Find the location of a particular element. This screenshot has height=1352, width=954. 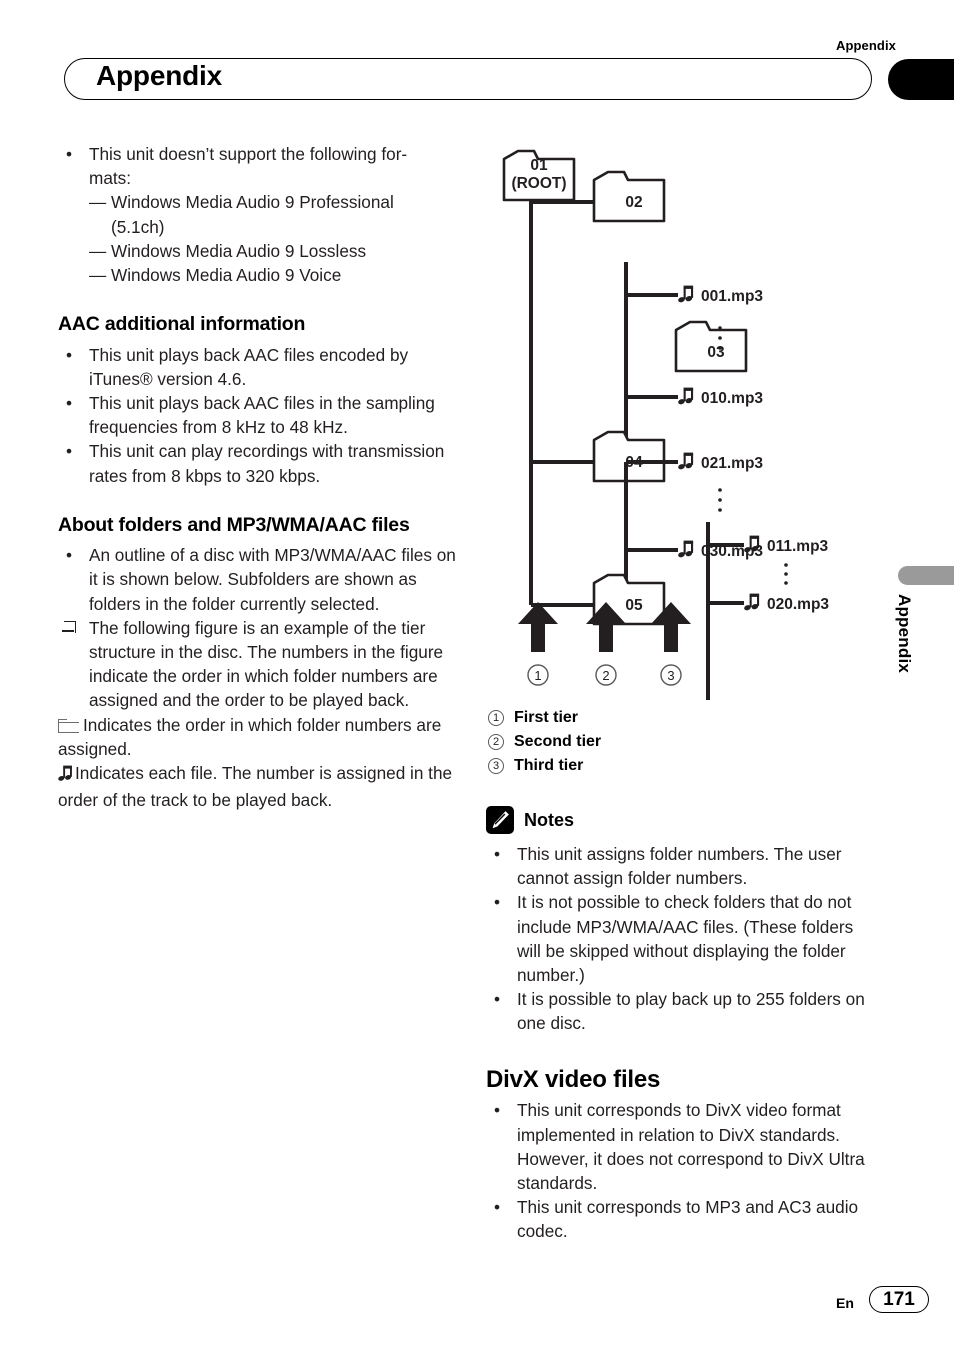

svg-text: 2 is located at coordinates (605, 675).